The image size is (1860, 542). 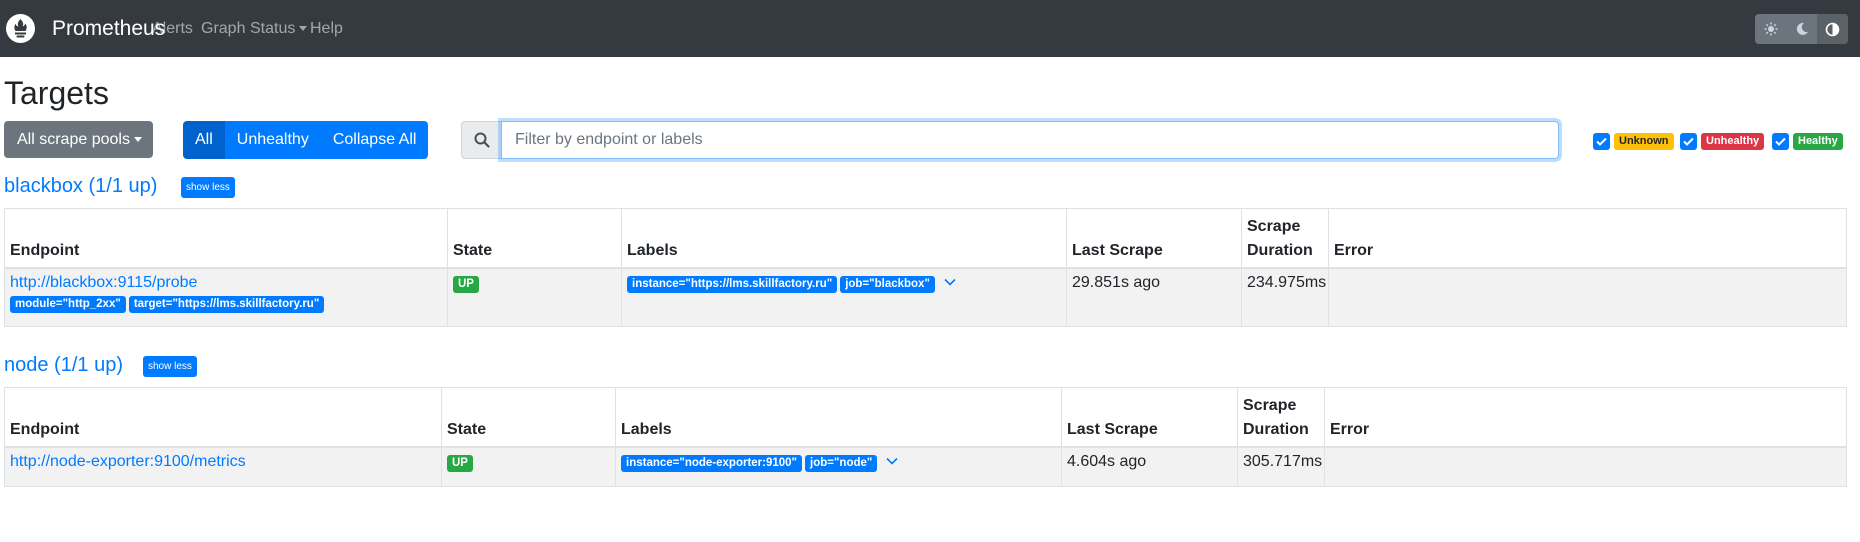 I want to click on checkbox-unhealthy, so click(x=1688, y=141).